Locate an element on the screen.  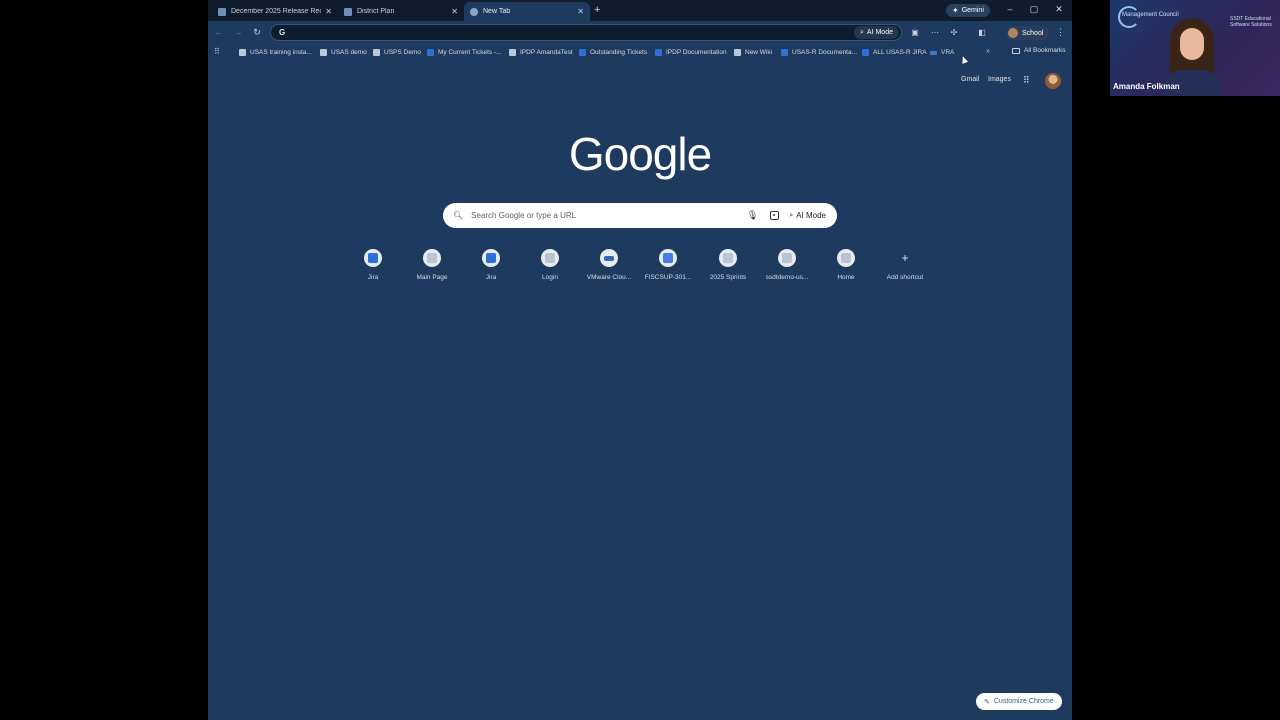
gemini-button: ✦ Gemini is located at coordinates (968, 10).